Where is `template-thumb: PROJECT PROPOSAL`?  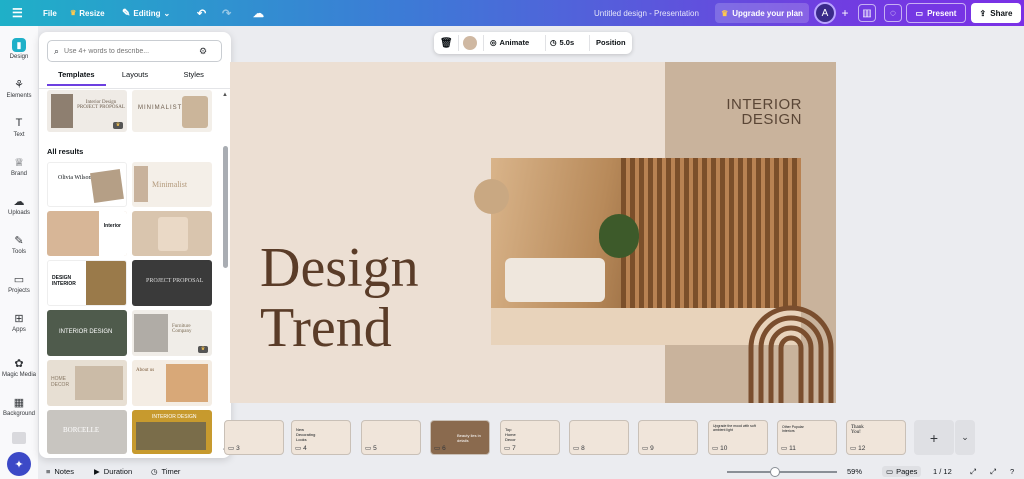 template-thumb: PROJECT PROPOSAL is located at coordinates (172, 283).